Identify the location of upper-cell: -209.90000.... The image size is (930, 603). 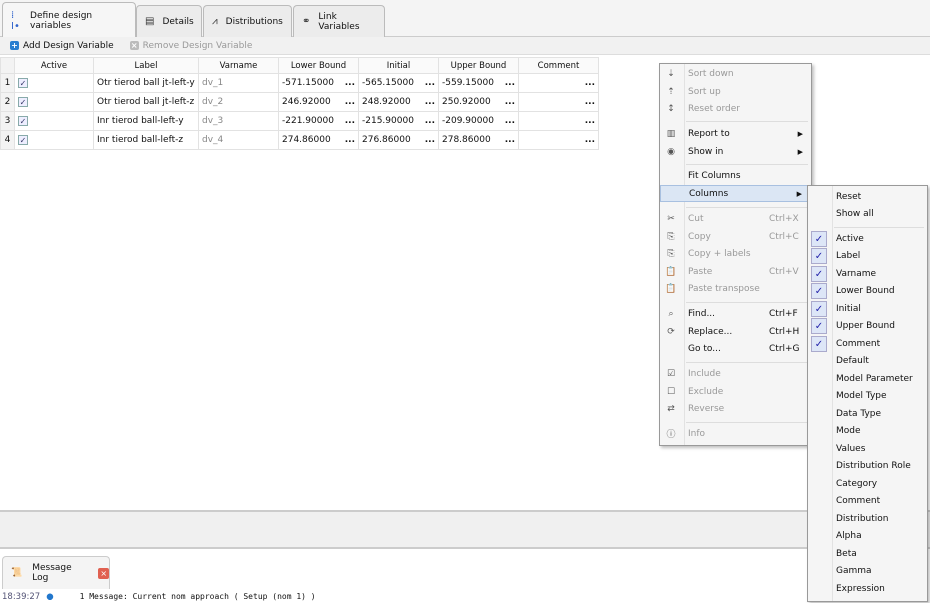
(478, 121).